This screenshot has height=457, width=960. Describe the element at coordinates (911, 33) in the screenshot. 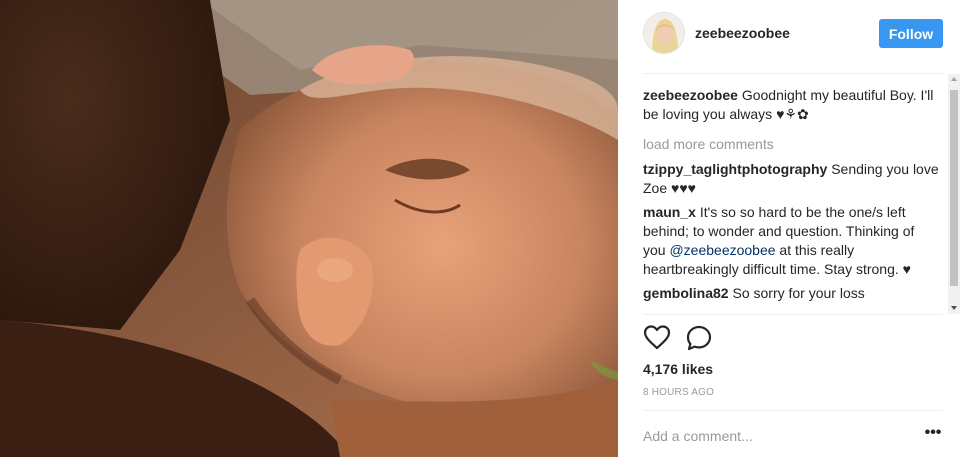

I see `follow-button: Follow` at that location.